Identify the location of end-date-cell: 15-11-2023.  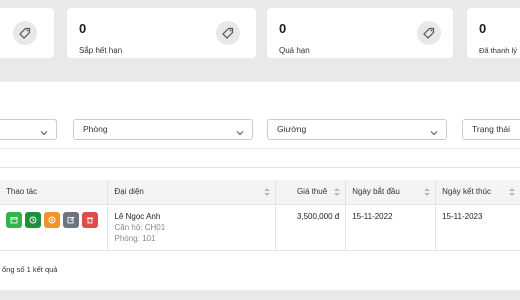
(477, 227).